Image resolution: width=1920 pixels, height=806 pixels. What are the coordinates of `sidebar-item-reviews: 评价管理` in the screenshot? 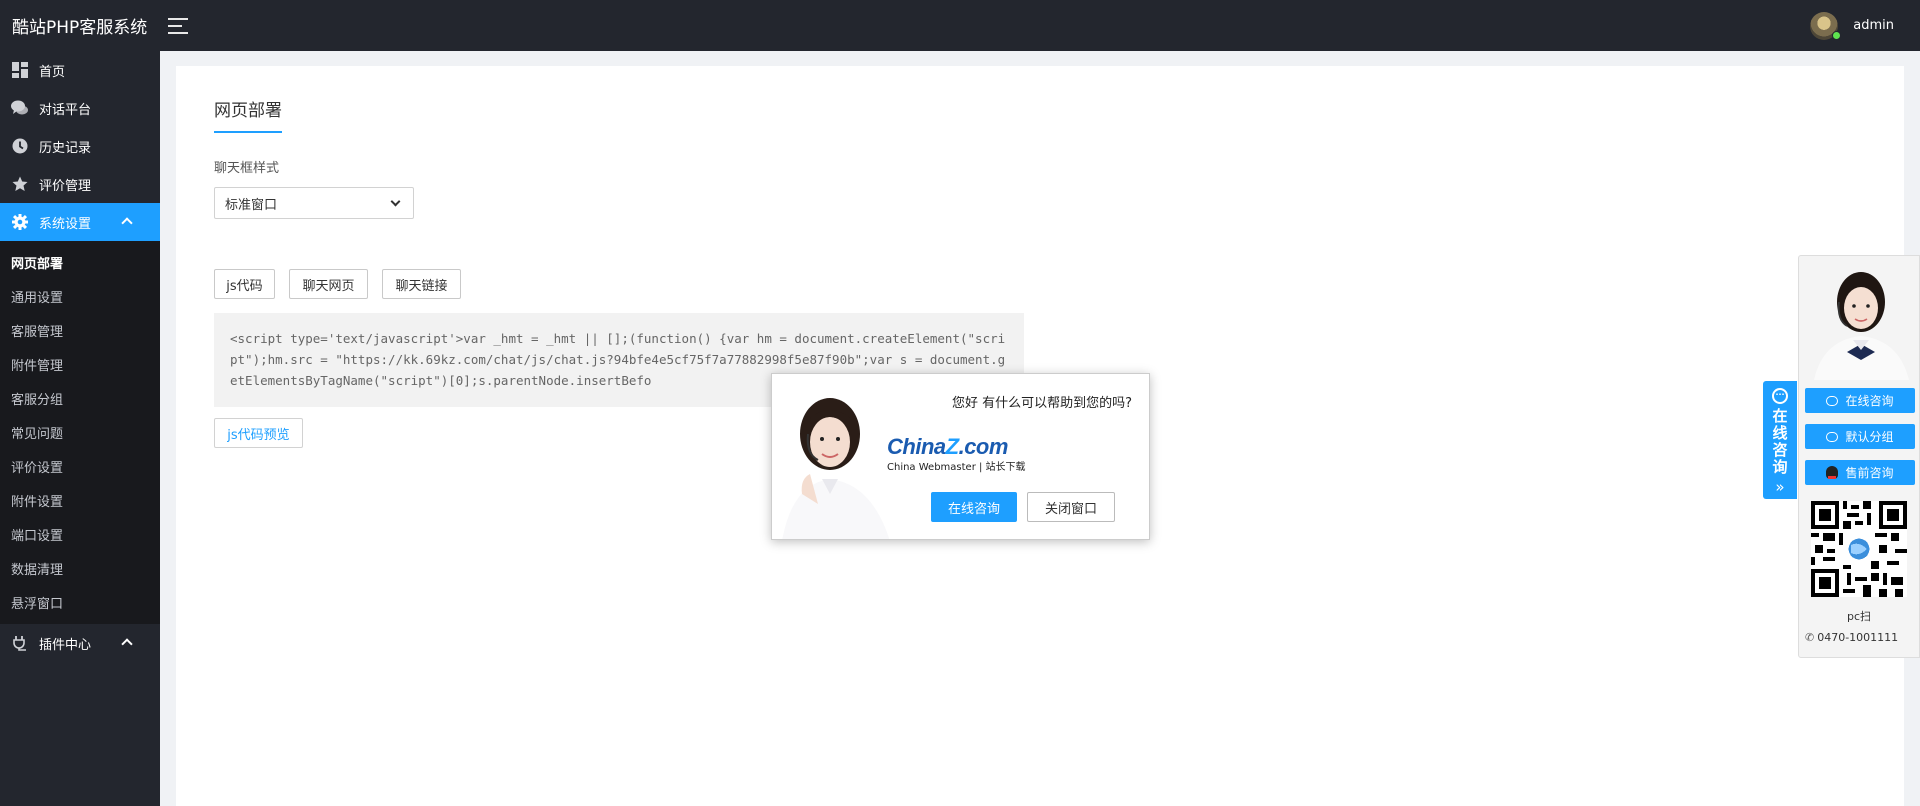 It's located at (80, 184).